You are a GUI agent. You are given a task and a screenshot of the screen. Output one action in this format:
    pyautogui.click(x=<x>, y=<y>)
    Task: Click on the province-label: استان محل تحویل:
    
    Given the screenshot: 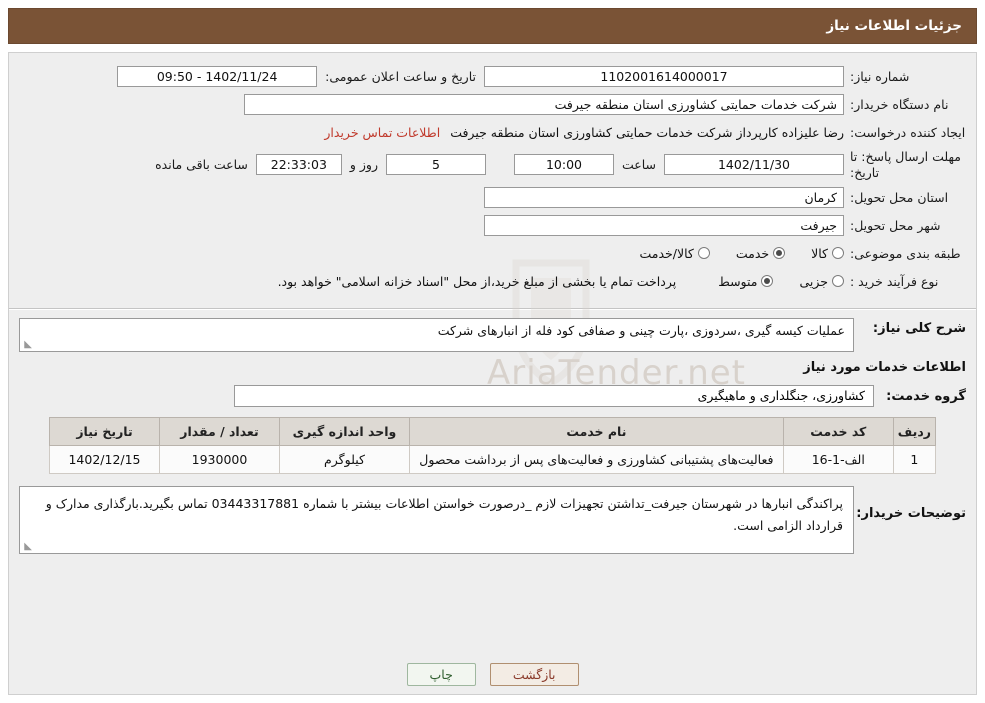 What is the action you would take?
    pyautogui.click(x=899, y=197)
    